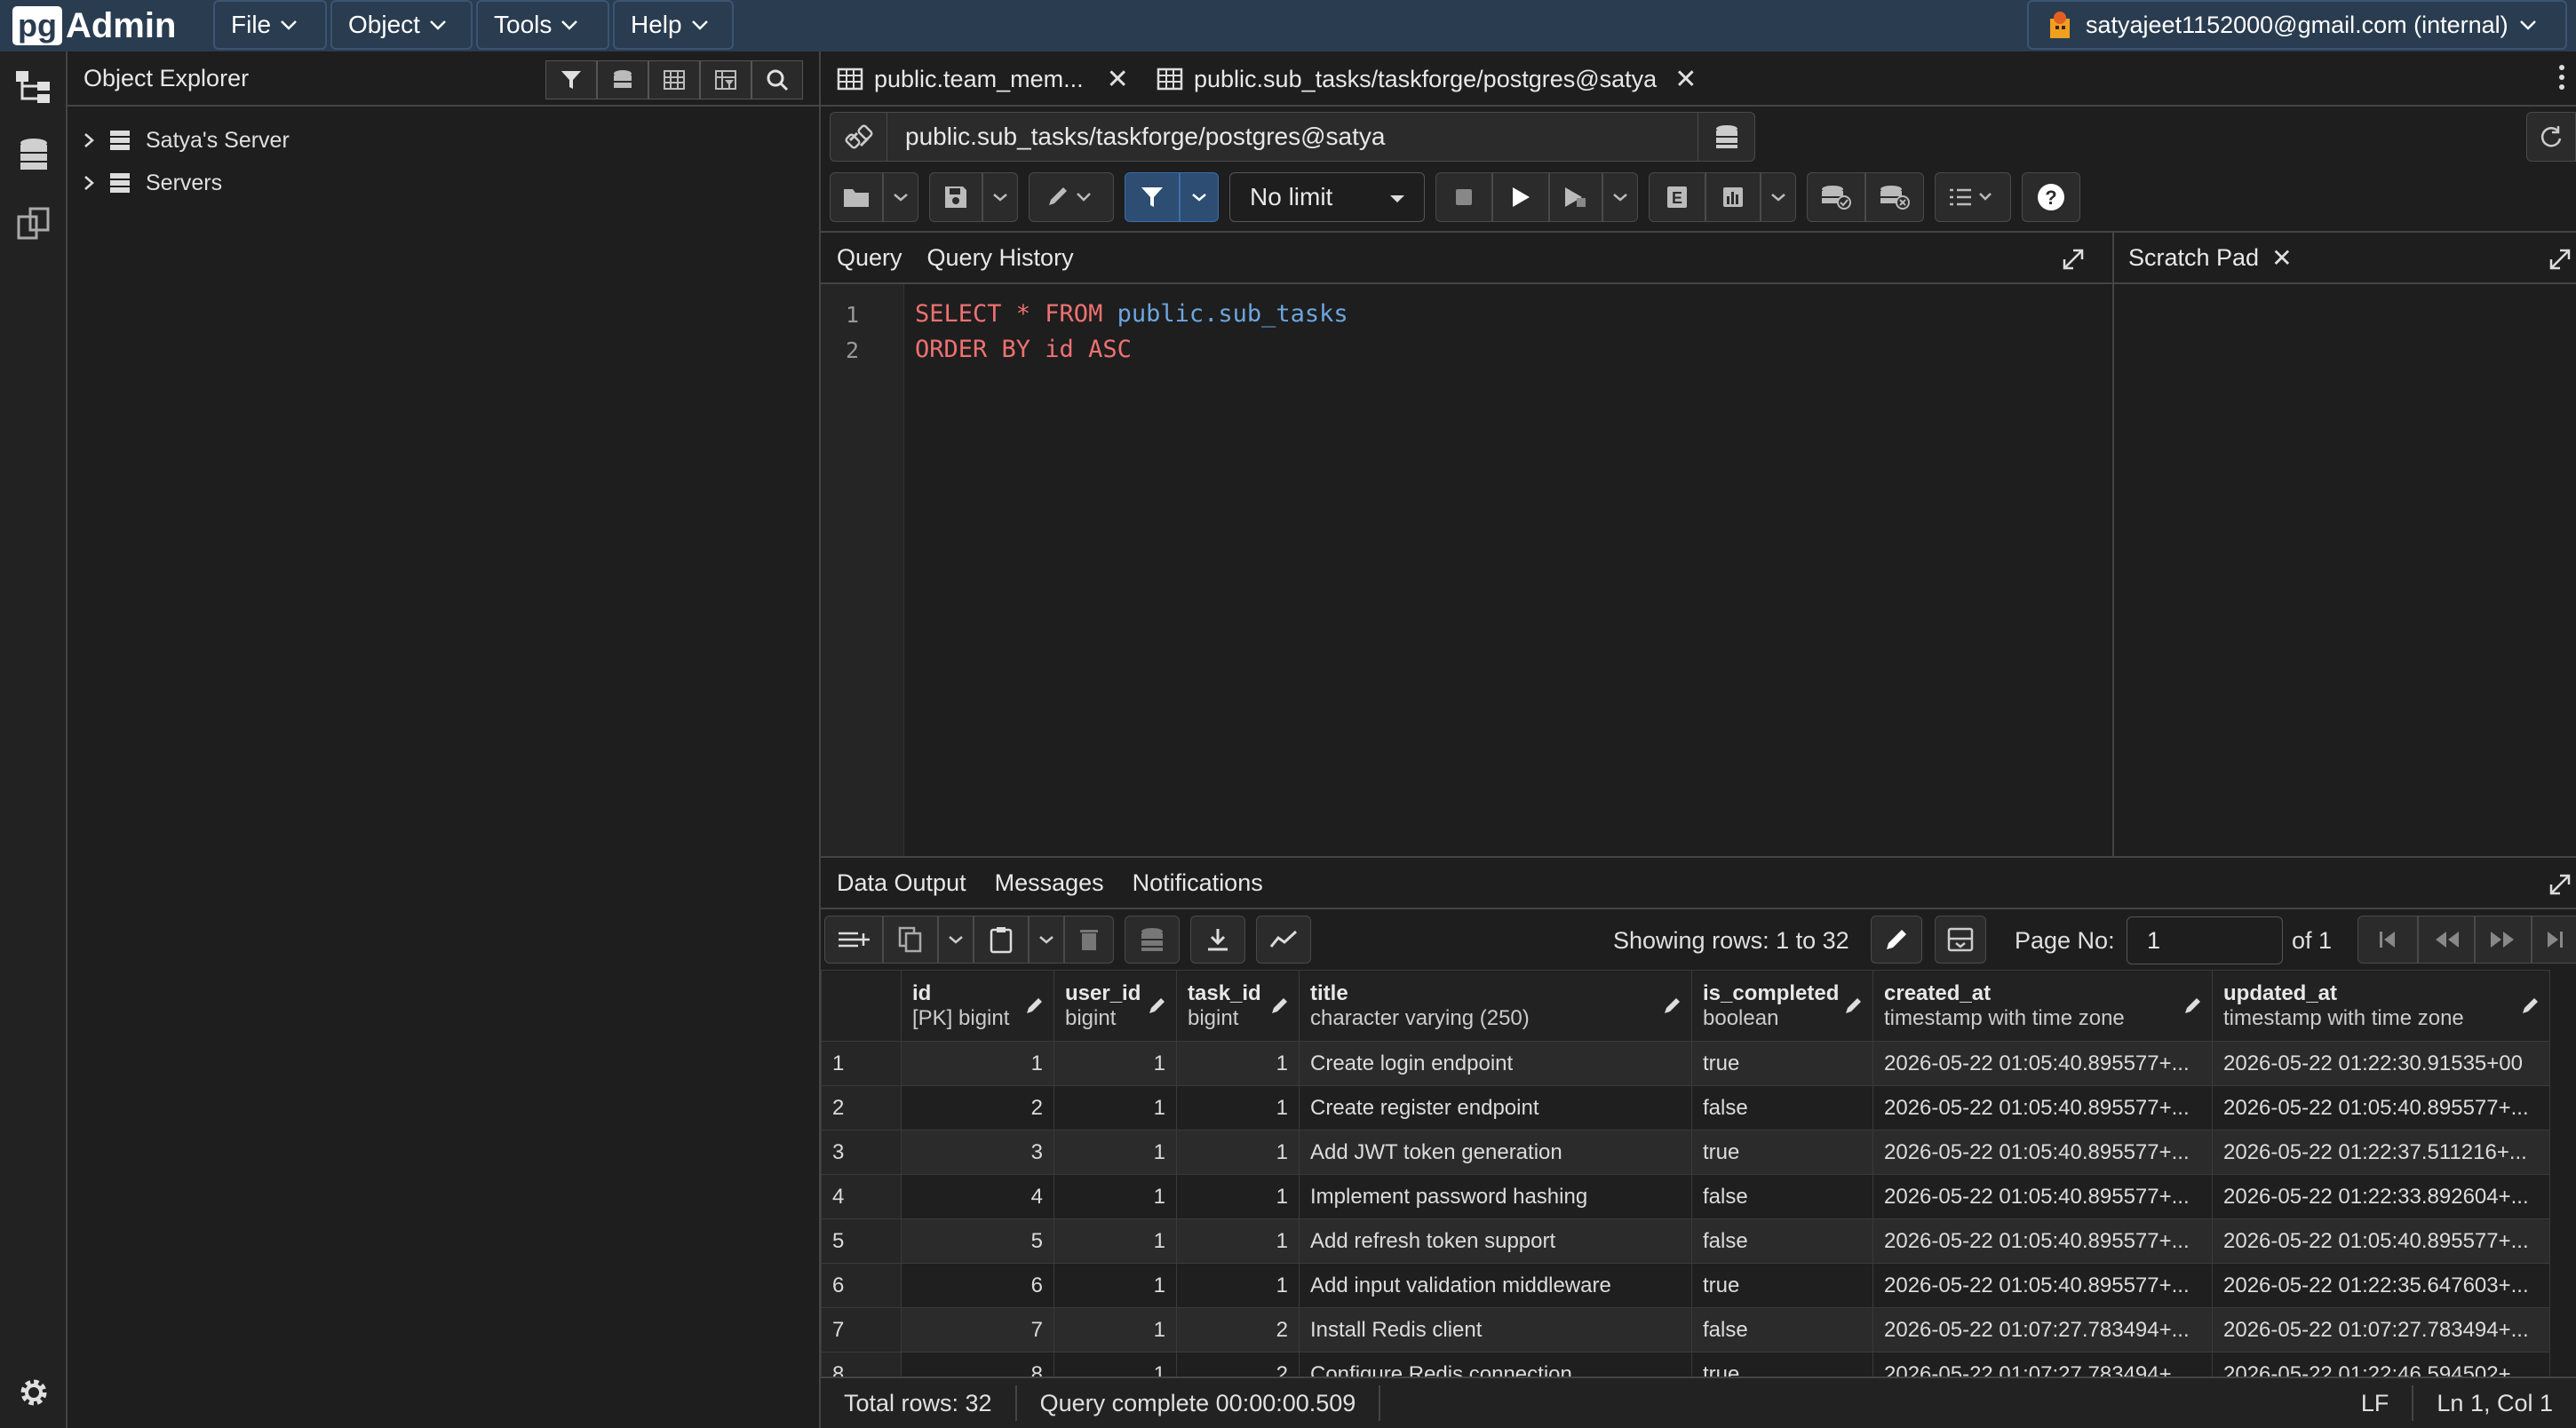 This screenshot has width=2576, height=1428. I want to click on search-objects-button, so click(777, 79).